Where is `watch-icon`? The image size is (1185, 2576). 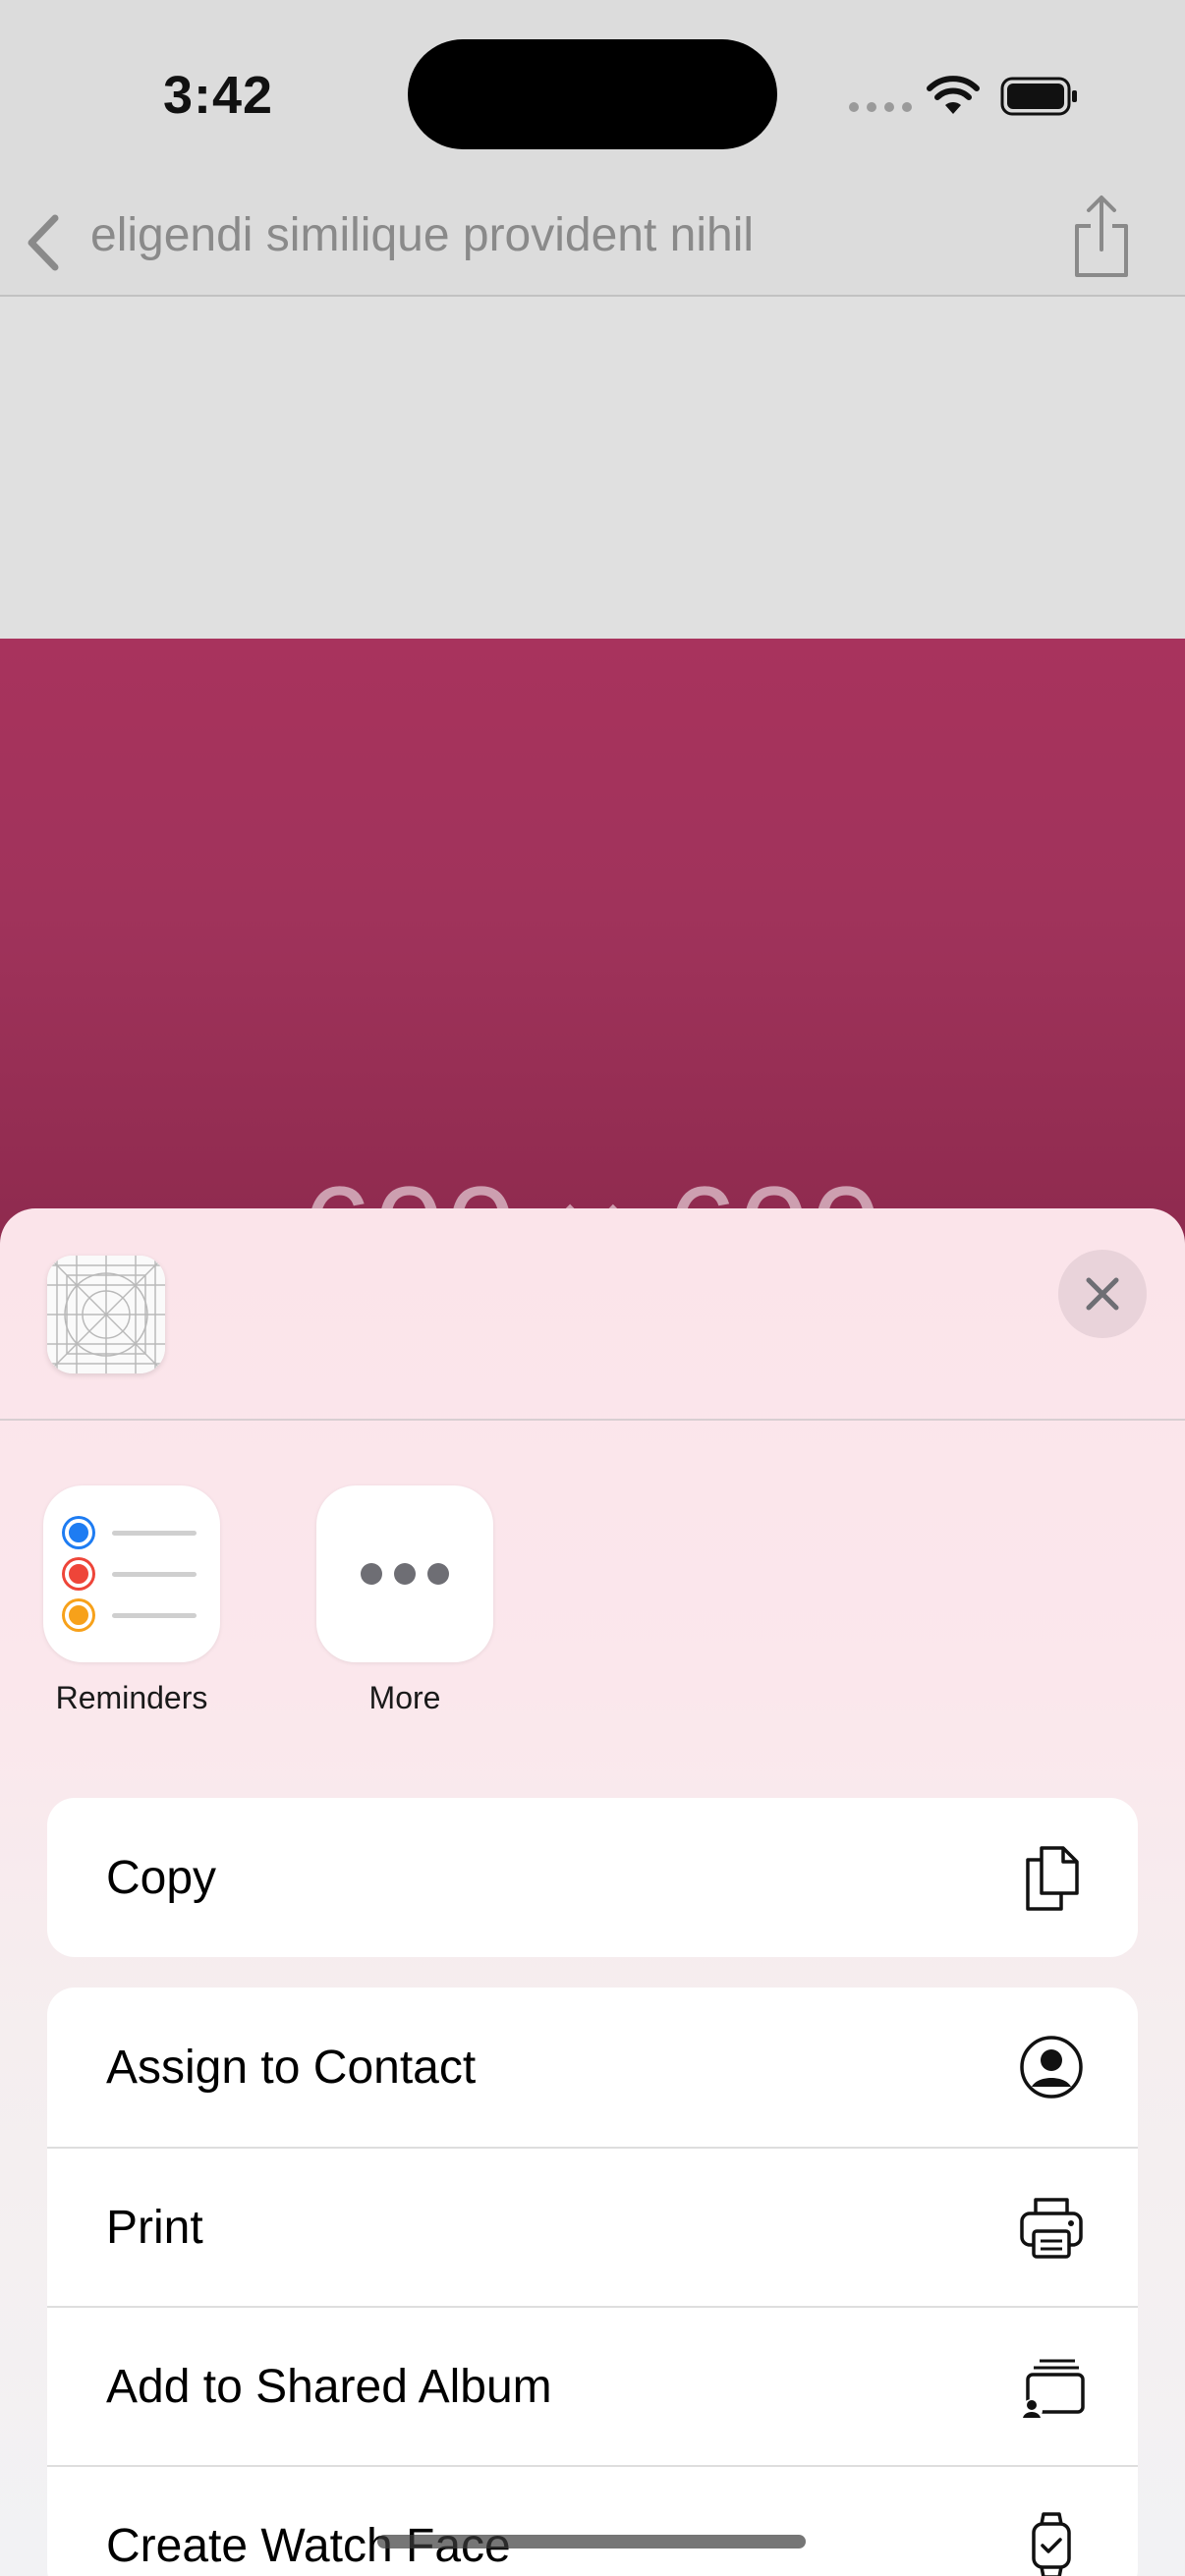 watch-icon is located at coordinates (1052, 2544).